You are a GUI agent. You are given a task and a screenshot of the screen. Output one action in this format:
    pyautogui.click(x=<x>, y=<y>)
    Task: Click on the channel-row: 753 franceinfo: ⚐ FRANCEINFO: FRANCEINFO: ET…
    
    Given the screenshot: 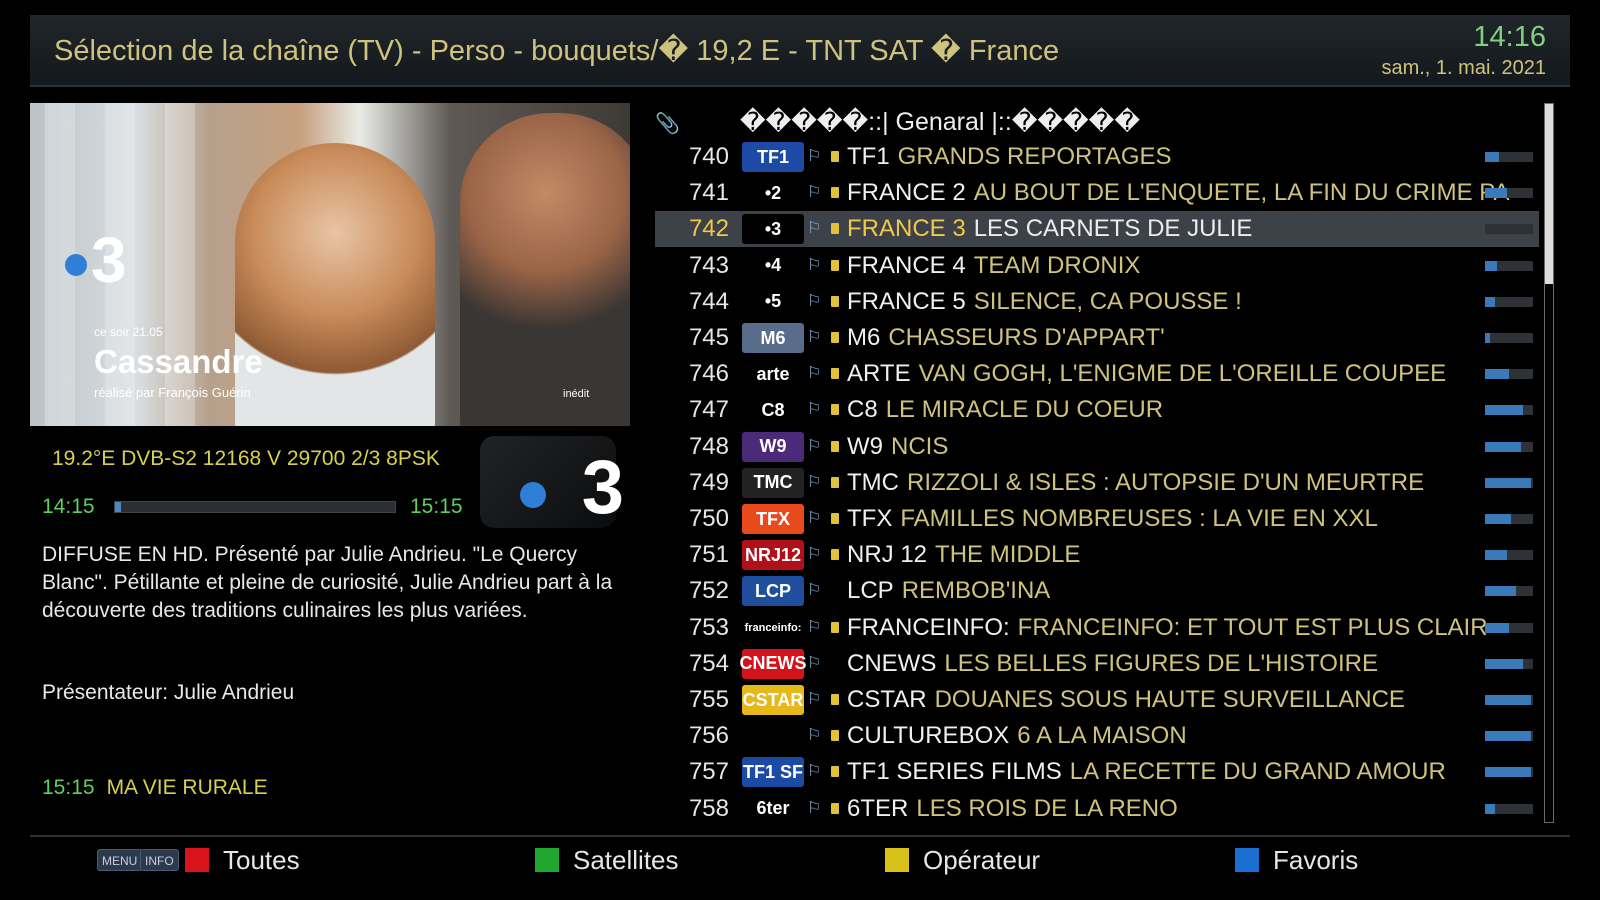 What is the action you would take?
    pyautogui.click(x=1097, y=628)
    